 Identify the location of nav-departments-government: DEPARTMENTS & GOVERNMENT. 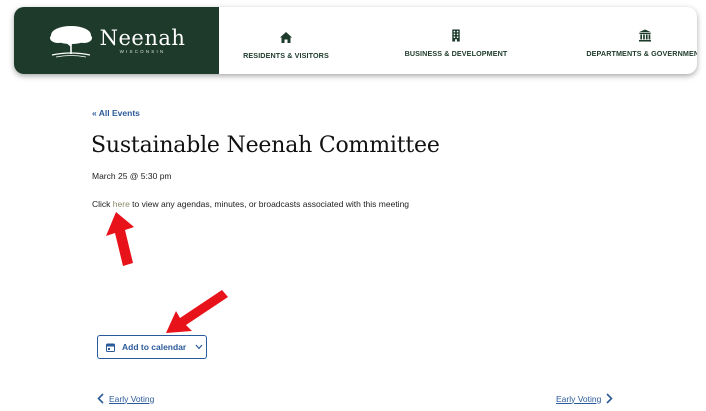
(640, 43).